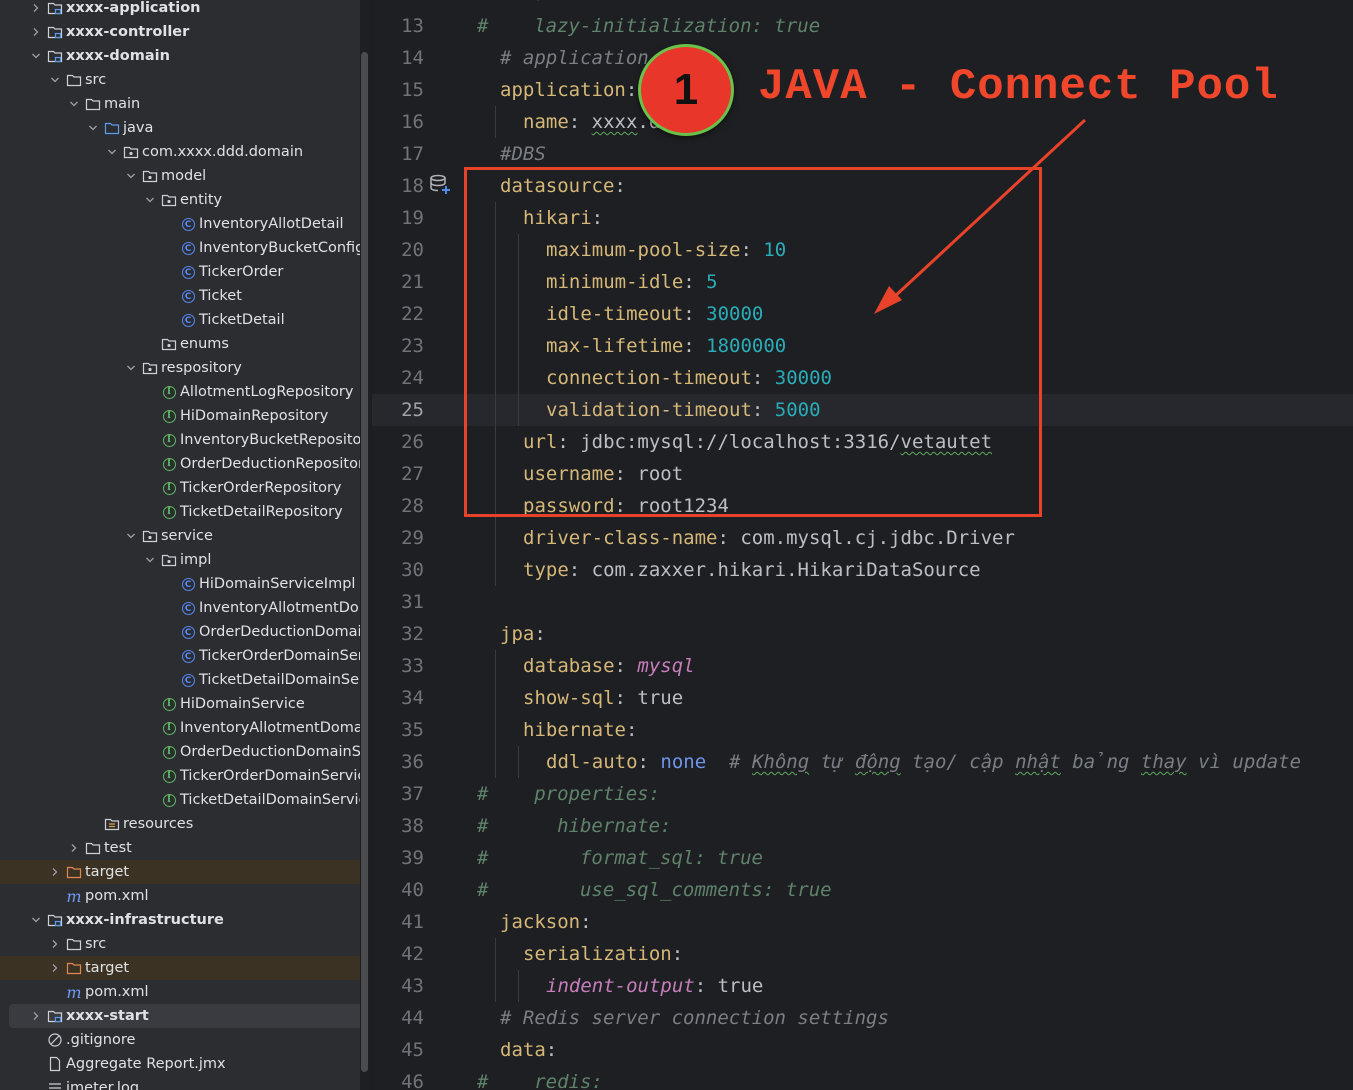 The width and height of the screenshot is (1353, 1090). I want to click on tree-item: enums, so click(180, 344).